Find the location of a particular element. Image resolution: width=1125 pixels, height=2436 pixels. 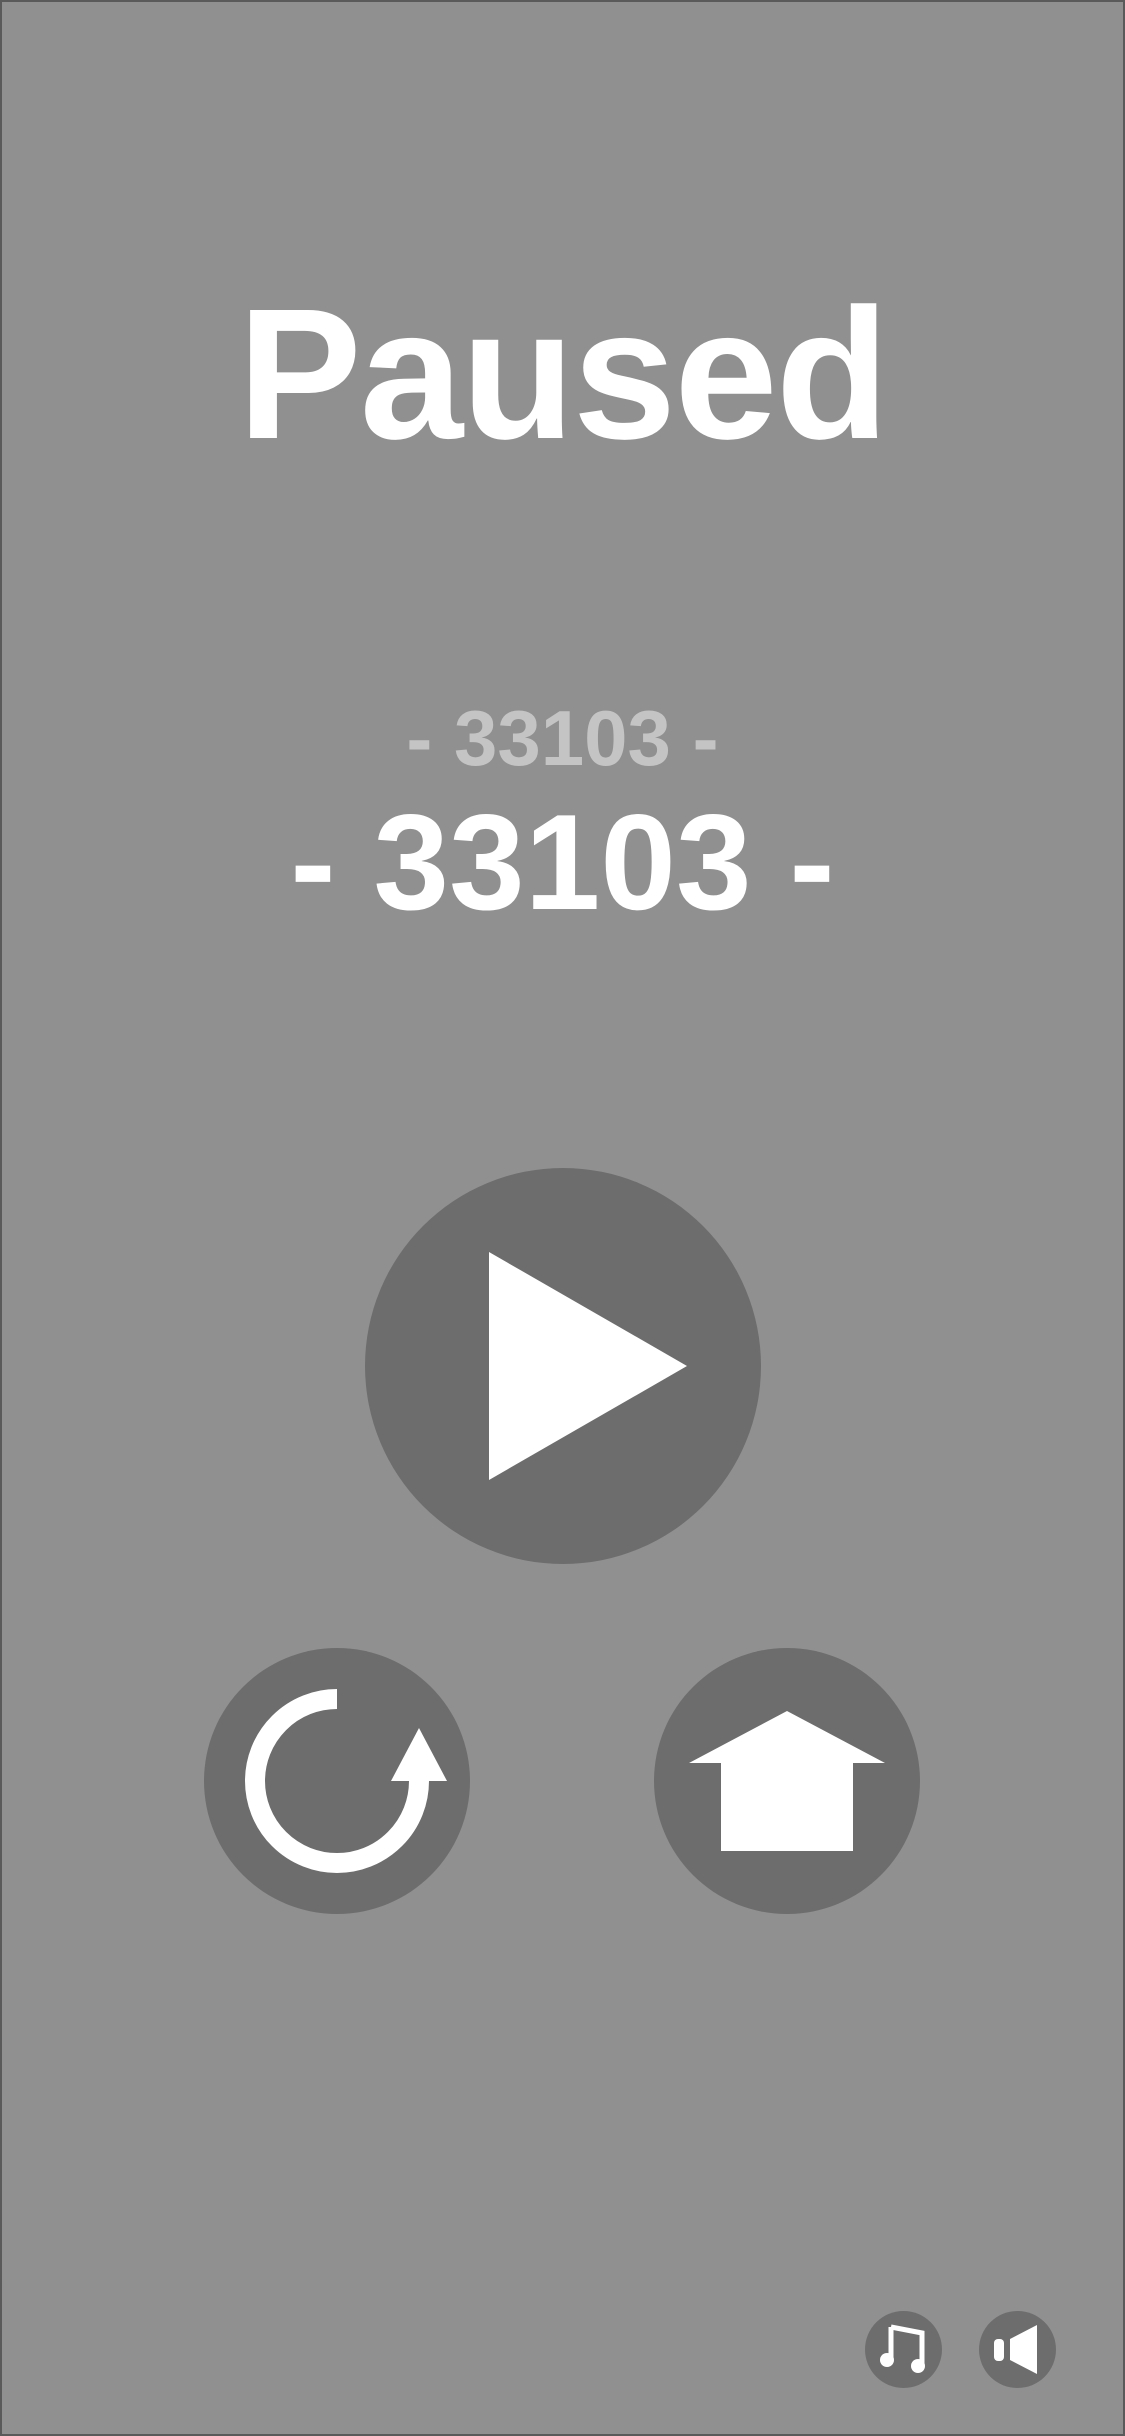

speaker-icon is located at coordinates (1017, 2349).